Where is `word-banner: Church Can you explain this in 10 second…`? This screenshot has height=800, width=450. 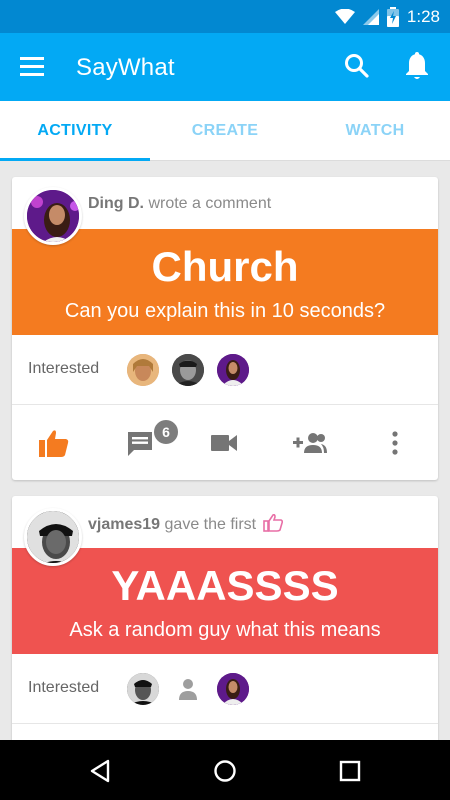
word-banner: Church Can you explain this in 10 second… is located at coordinates (225, 282).